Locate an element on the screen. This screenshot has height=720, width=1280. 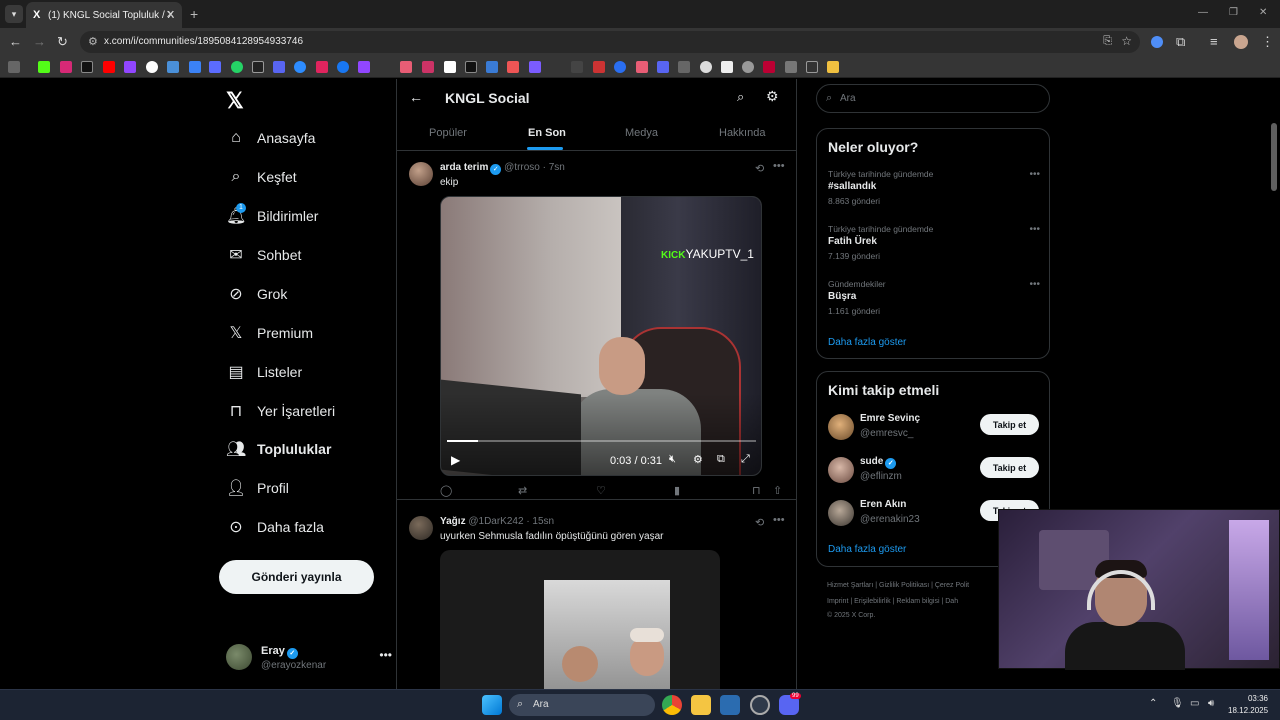
sidebar-item-bookmarks: ⊓ Yer İşaretleri is located at coordinates (280, 411).